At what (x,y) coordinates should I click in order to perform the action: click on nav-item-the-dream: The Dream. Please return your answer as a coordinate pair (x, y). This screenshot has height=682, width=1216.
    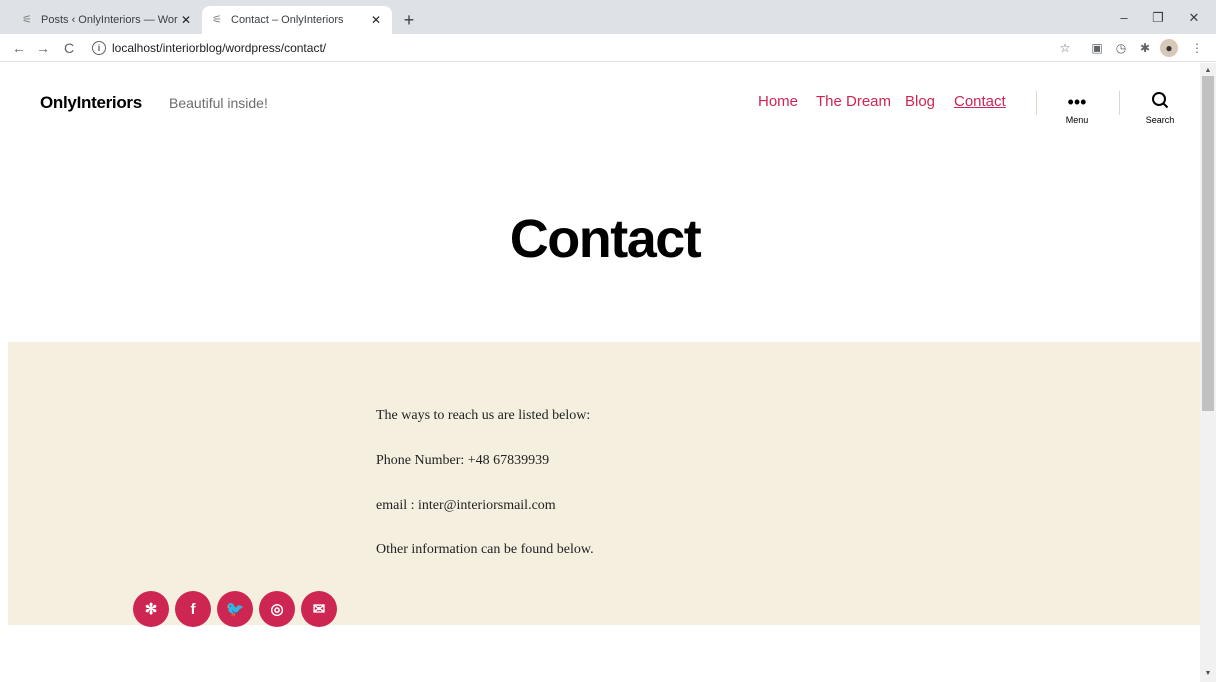
    Looking at the image, I should click on (853, 101).